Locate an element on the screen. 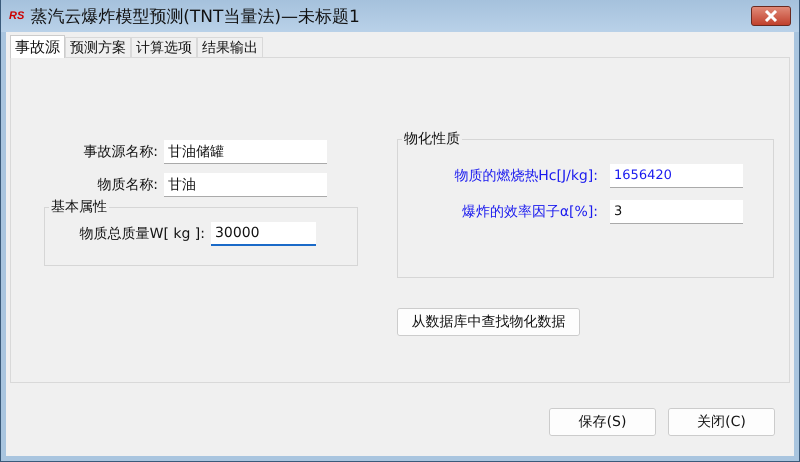 This screenshot has width=800, height=462. app-logo: RS is located at coordinates (16, 16).